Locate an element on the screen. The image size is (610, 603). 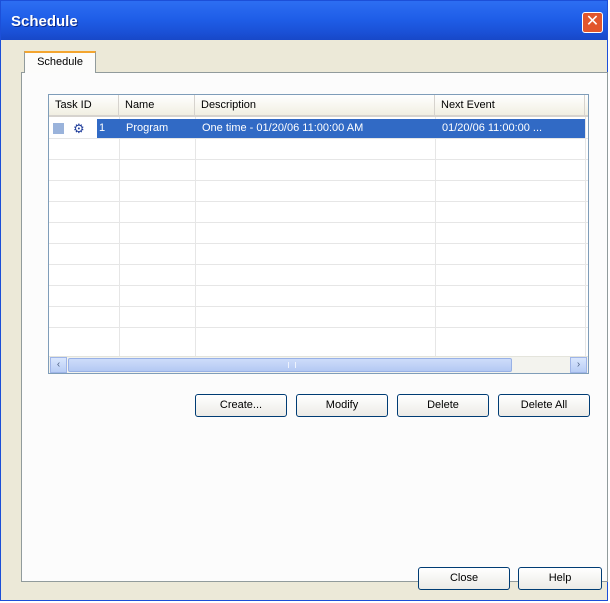
scroll-right-button: › is located at coordinates (578, 365).